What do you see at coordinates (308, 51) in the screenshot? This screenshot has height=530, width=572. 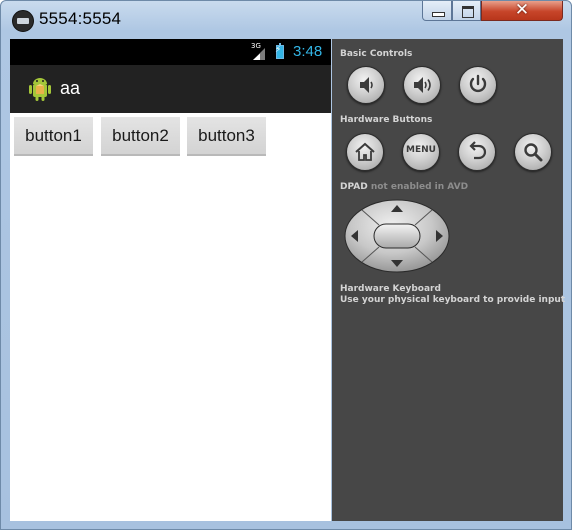 I see `status-clock: 3:48` at bounding box center [308, 51].